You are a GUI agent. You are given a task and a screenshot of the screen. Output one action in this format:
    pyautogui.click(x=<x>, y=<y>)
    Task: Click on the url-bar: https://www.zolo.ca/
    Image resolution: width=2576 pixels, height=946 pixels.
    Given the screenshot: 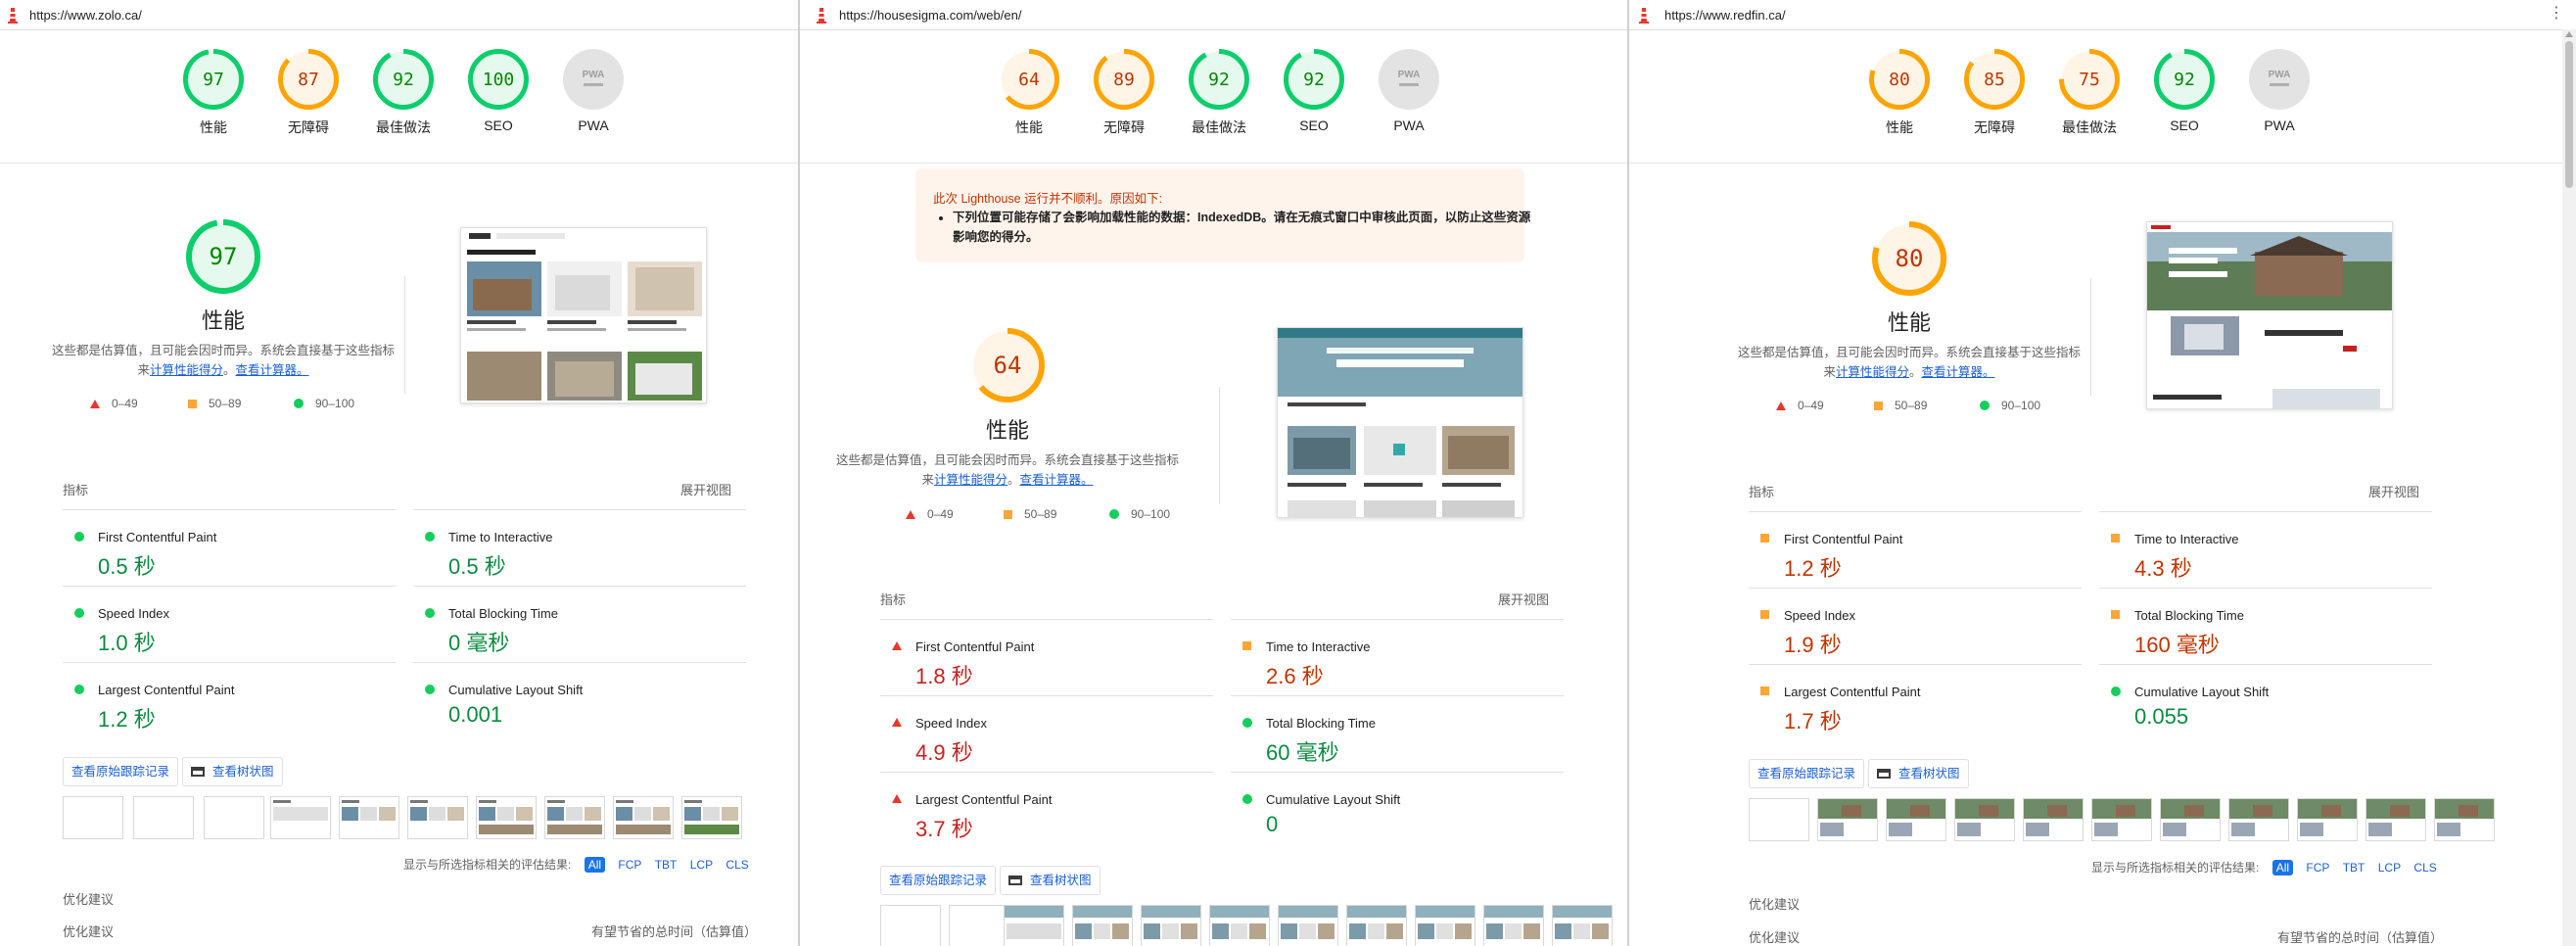 What is the action you would take?
    pyautogui.click(x=399, y=15)
    